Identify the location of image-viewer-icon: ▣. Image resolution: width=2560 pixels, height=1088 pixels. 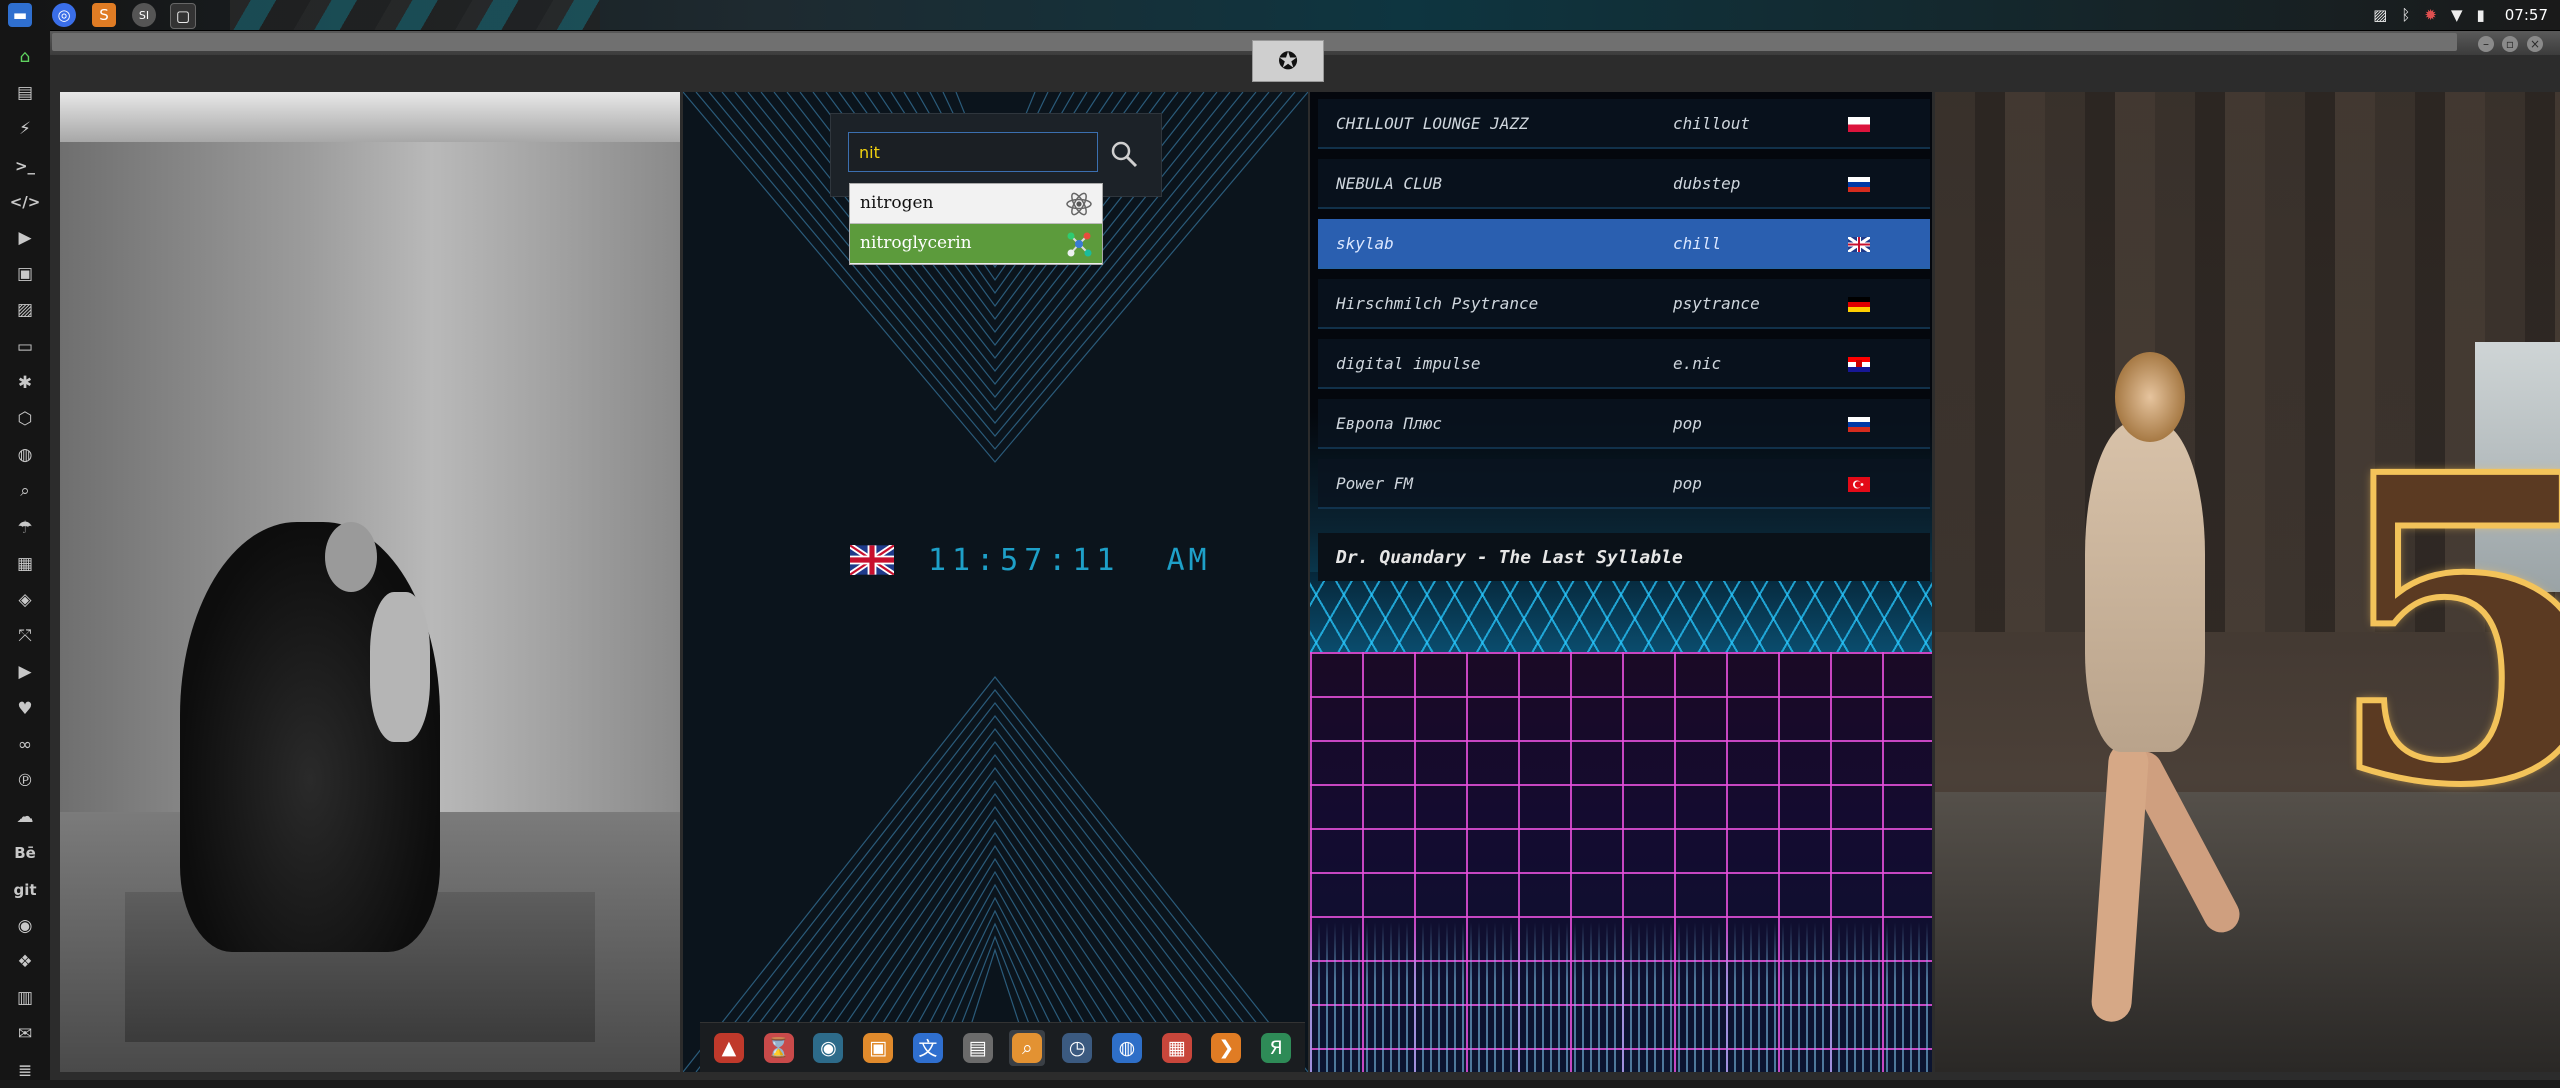
(878, 1048).